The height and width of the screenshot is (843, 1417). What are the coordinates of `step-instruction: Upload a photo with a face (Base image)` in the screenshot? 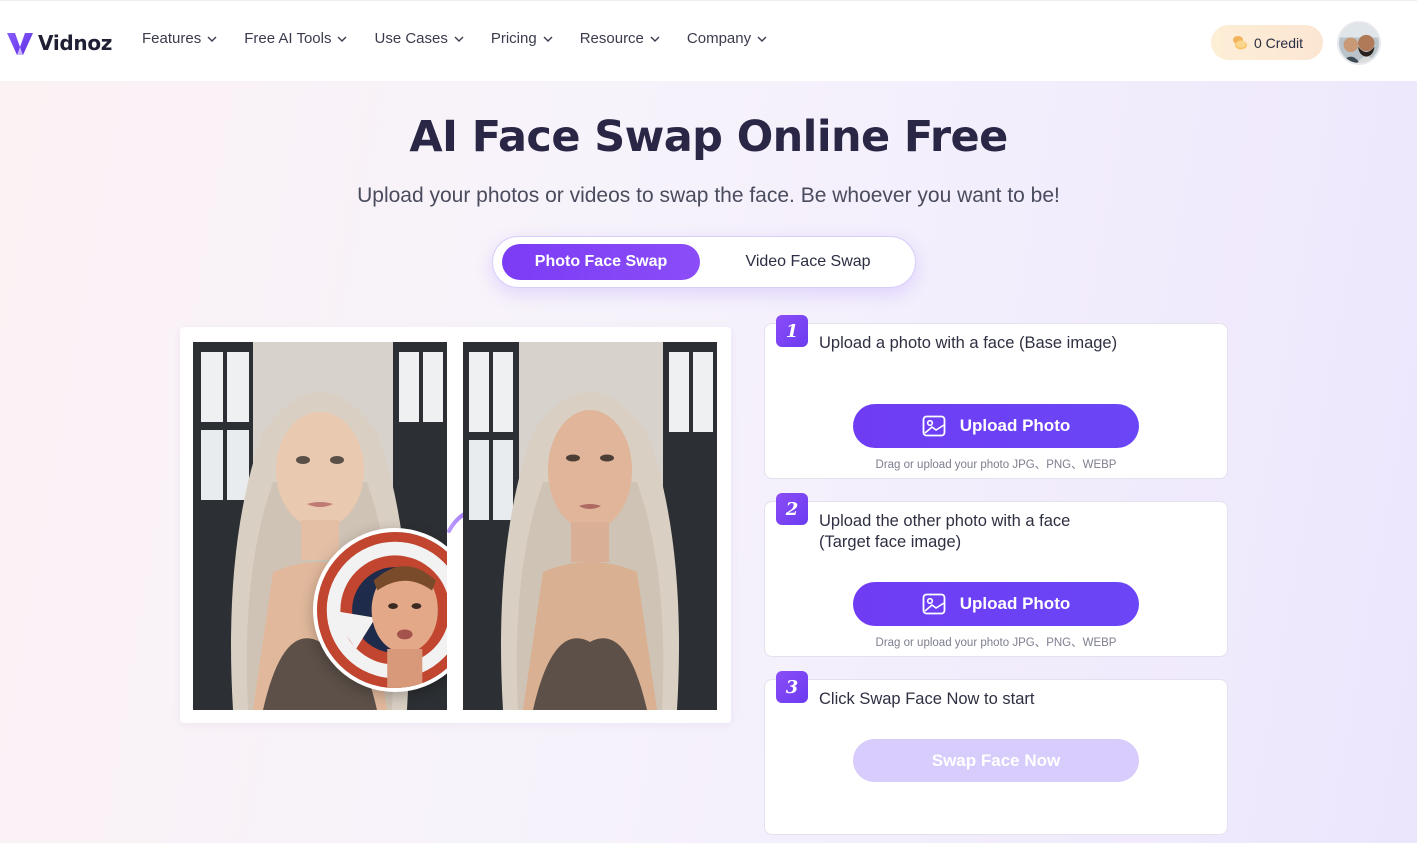 It's located at (968, 343).